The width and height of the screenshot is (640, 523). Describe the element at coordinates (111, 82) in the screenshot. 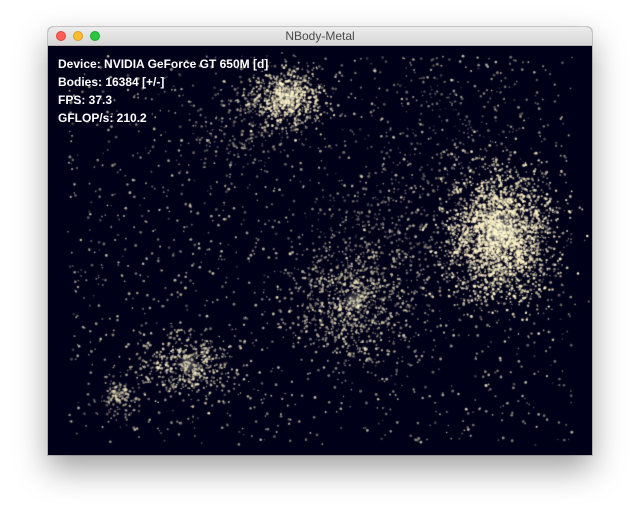

I see `bodies-label: Bodies: 16384 [+/-]` at that location.